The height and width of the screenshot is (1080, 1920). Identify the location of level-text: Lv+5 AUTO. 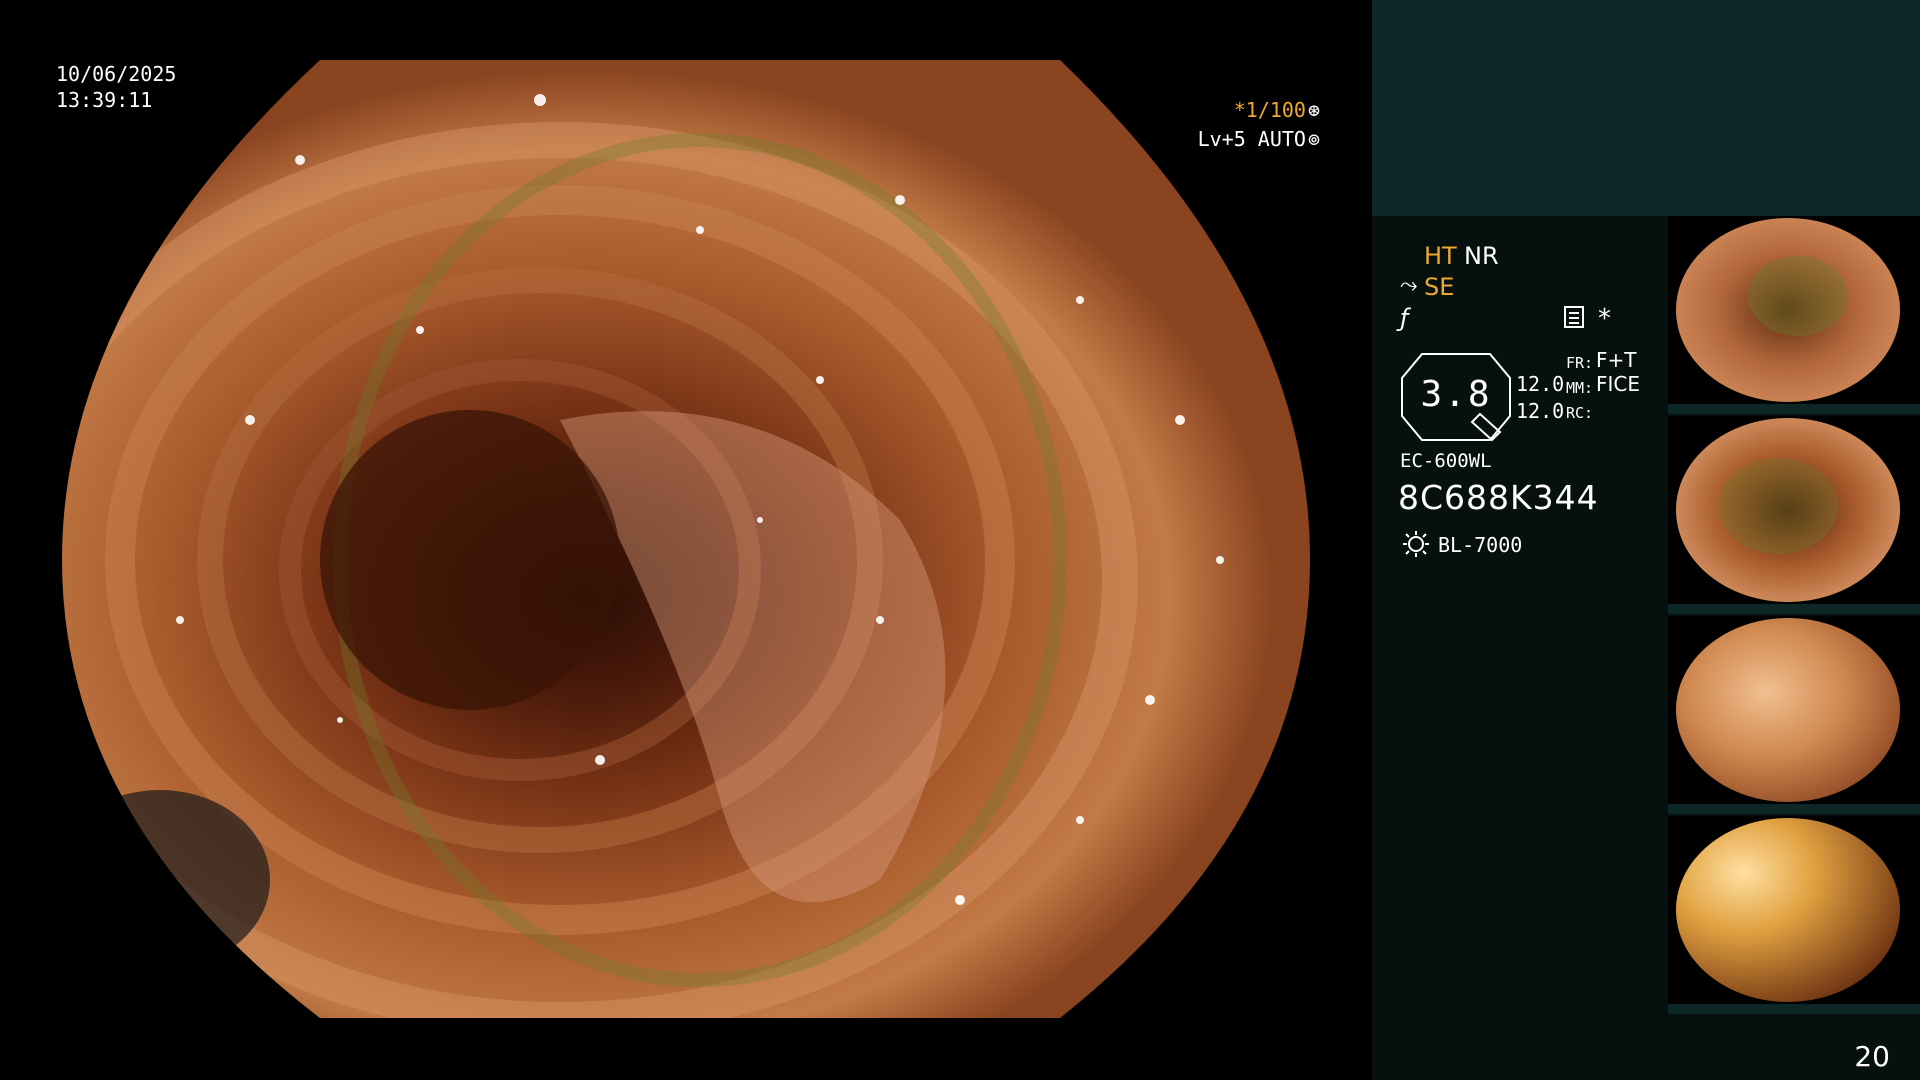
(1251, 139).